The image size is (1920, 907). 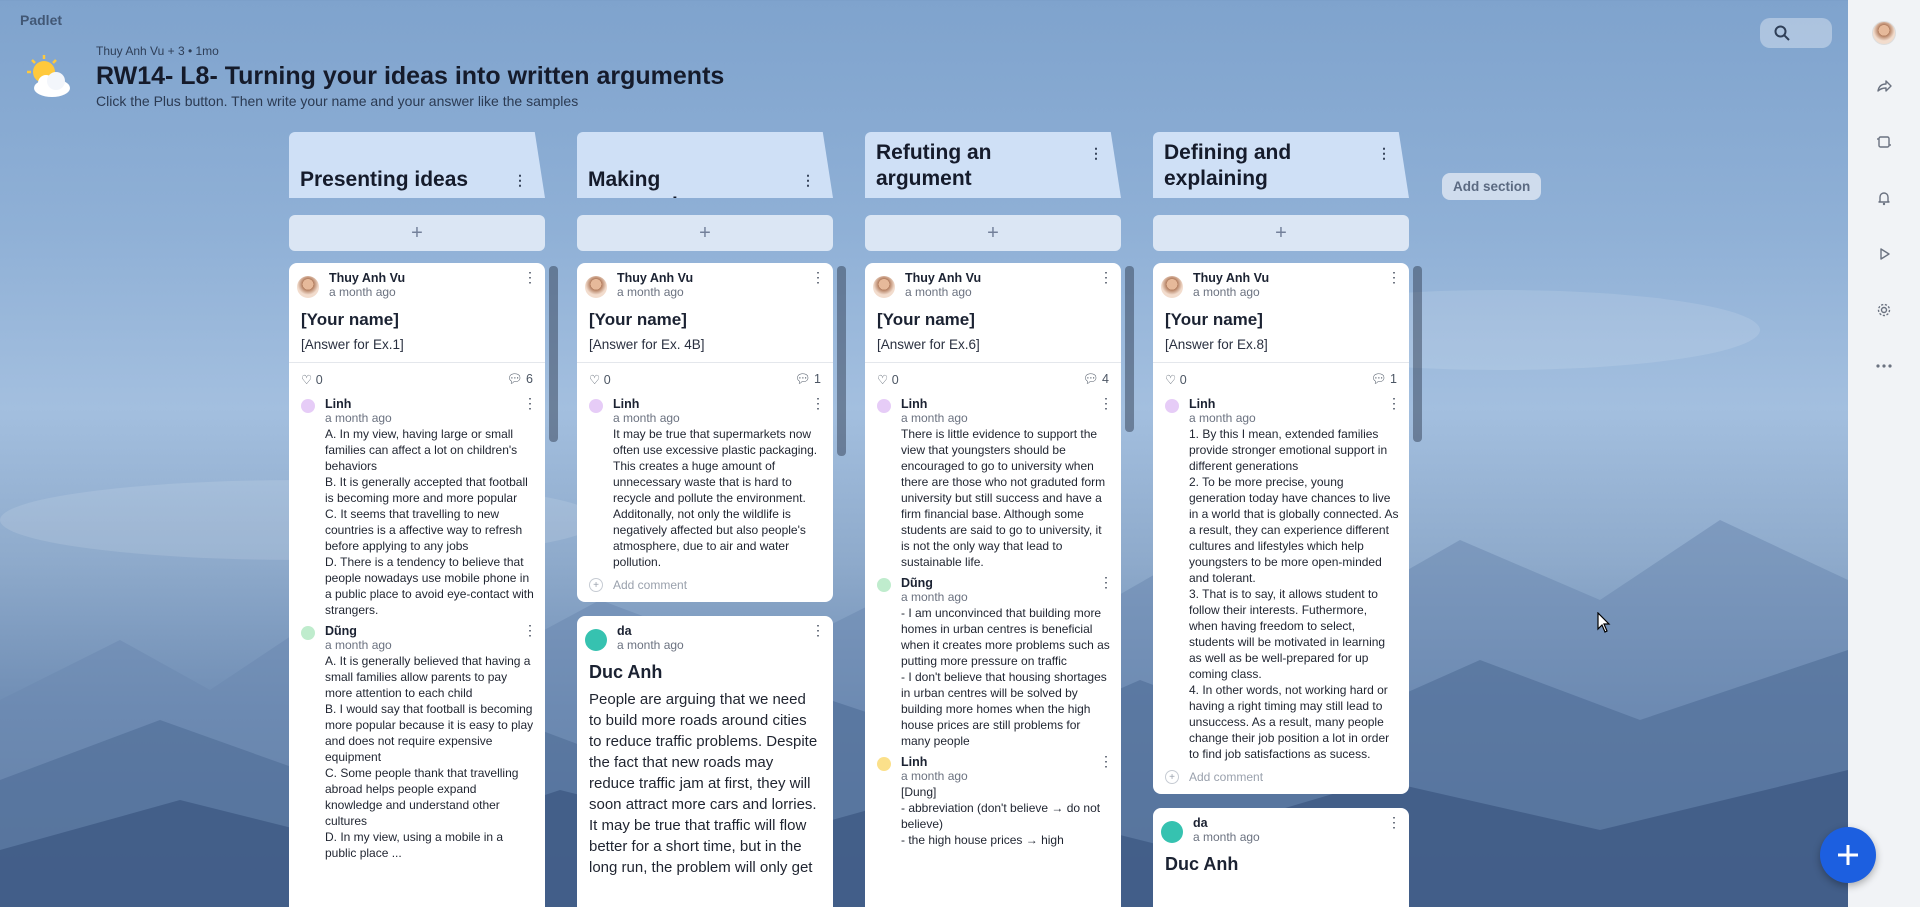 I want to click on comment-count: 4, so click(x=1105, y=379).